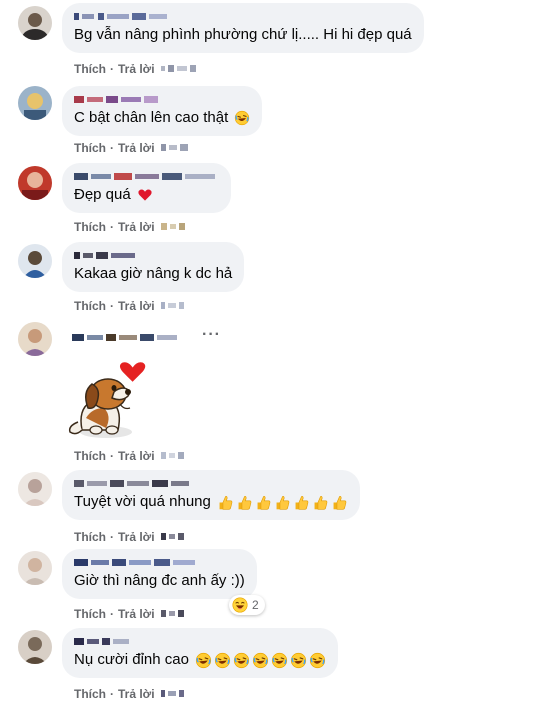  Describe the element at coordinates (211, 502) in the screenshot. I see `comment-text: Tuyệt vời quá nhung` at that location.